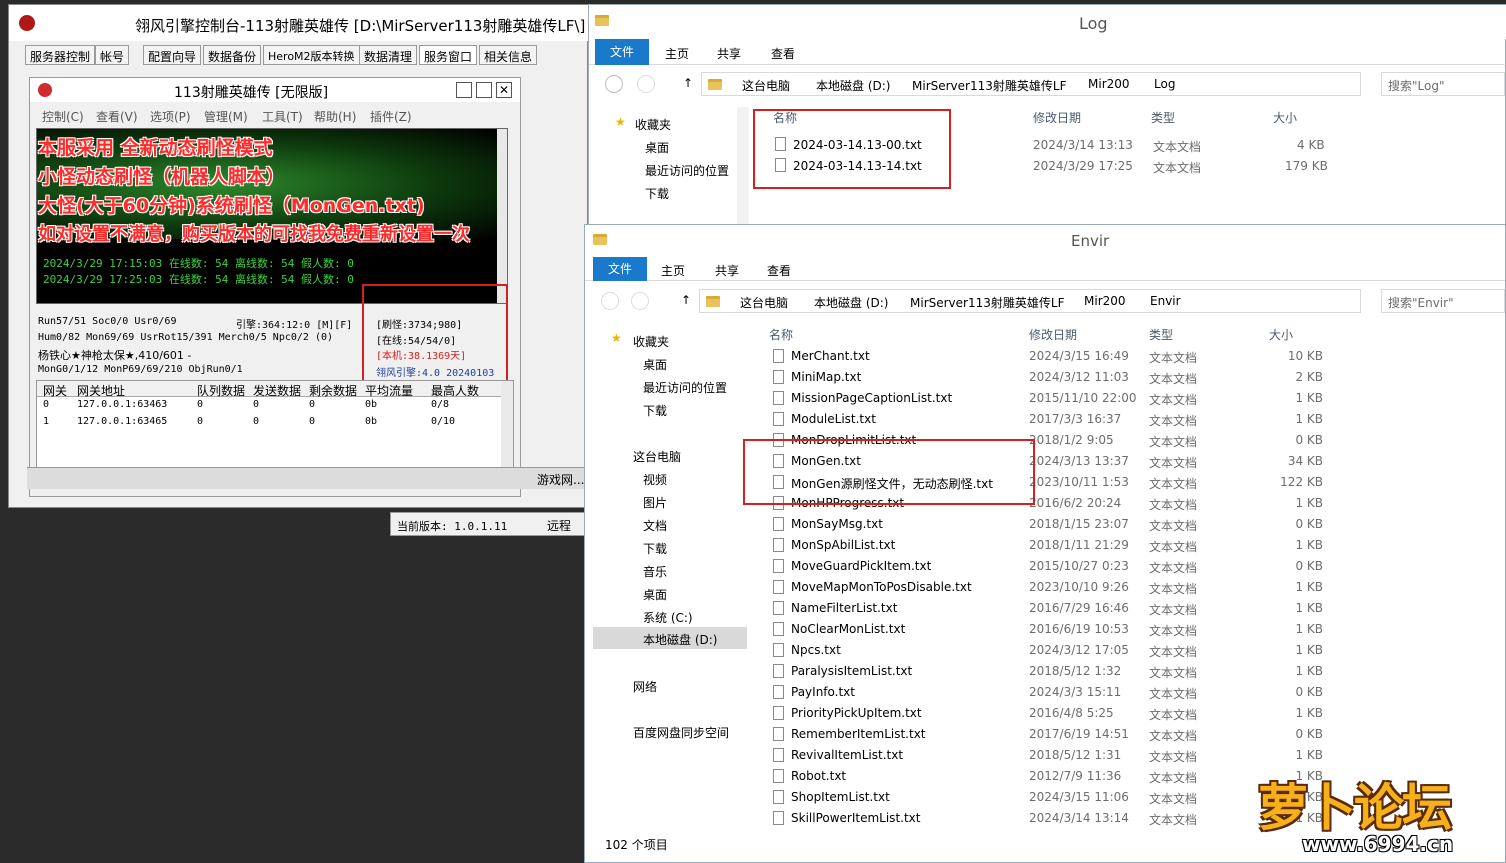  What do you see at coordinates (63, 116) in the screenshot?
I see `menu-control: 控制(C)` at bounding box center [63, 116].